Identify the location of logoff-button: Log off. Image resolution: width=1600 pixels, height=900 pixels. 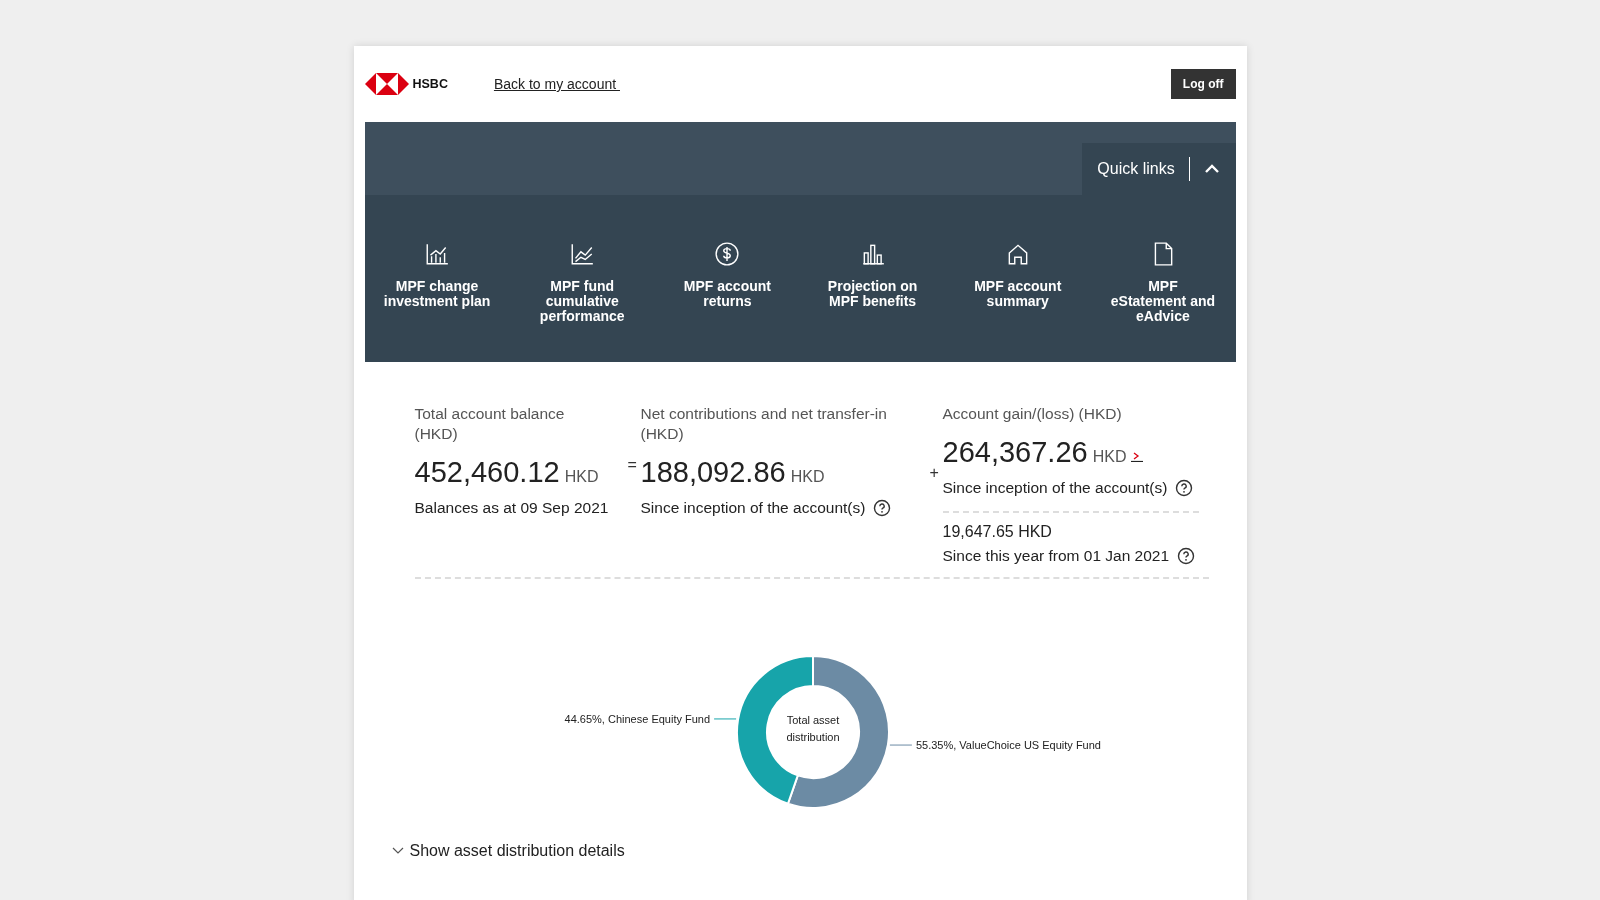
(1203, 84).